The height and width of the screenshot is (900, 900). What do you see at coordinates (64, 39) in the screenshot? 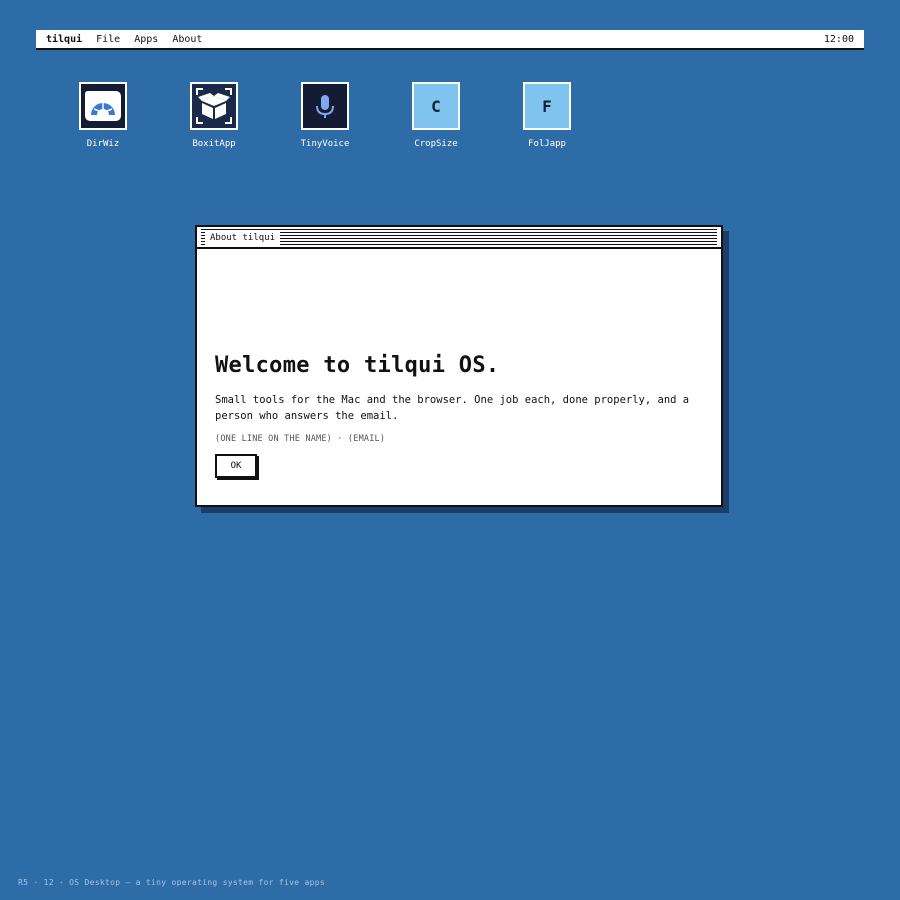
I see `menu-brand: tilqui` at bounding box center [64, 39].